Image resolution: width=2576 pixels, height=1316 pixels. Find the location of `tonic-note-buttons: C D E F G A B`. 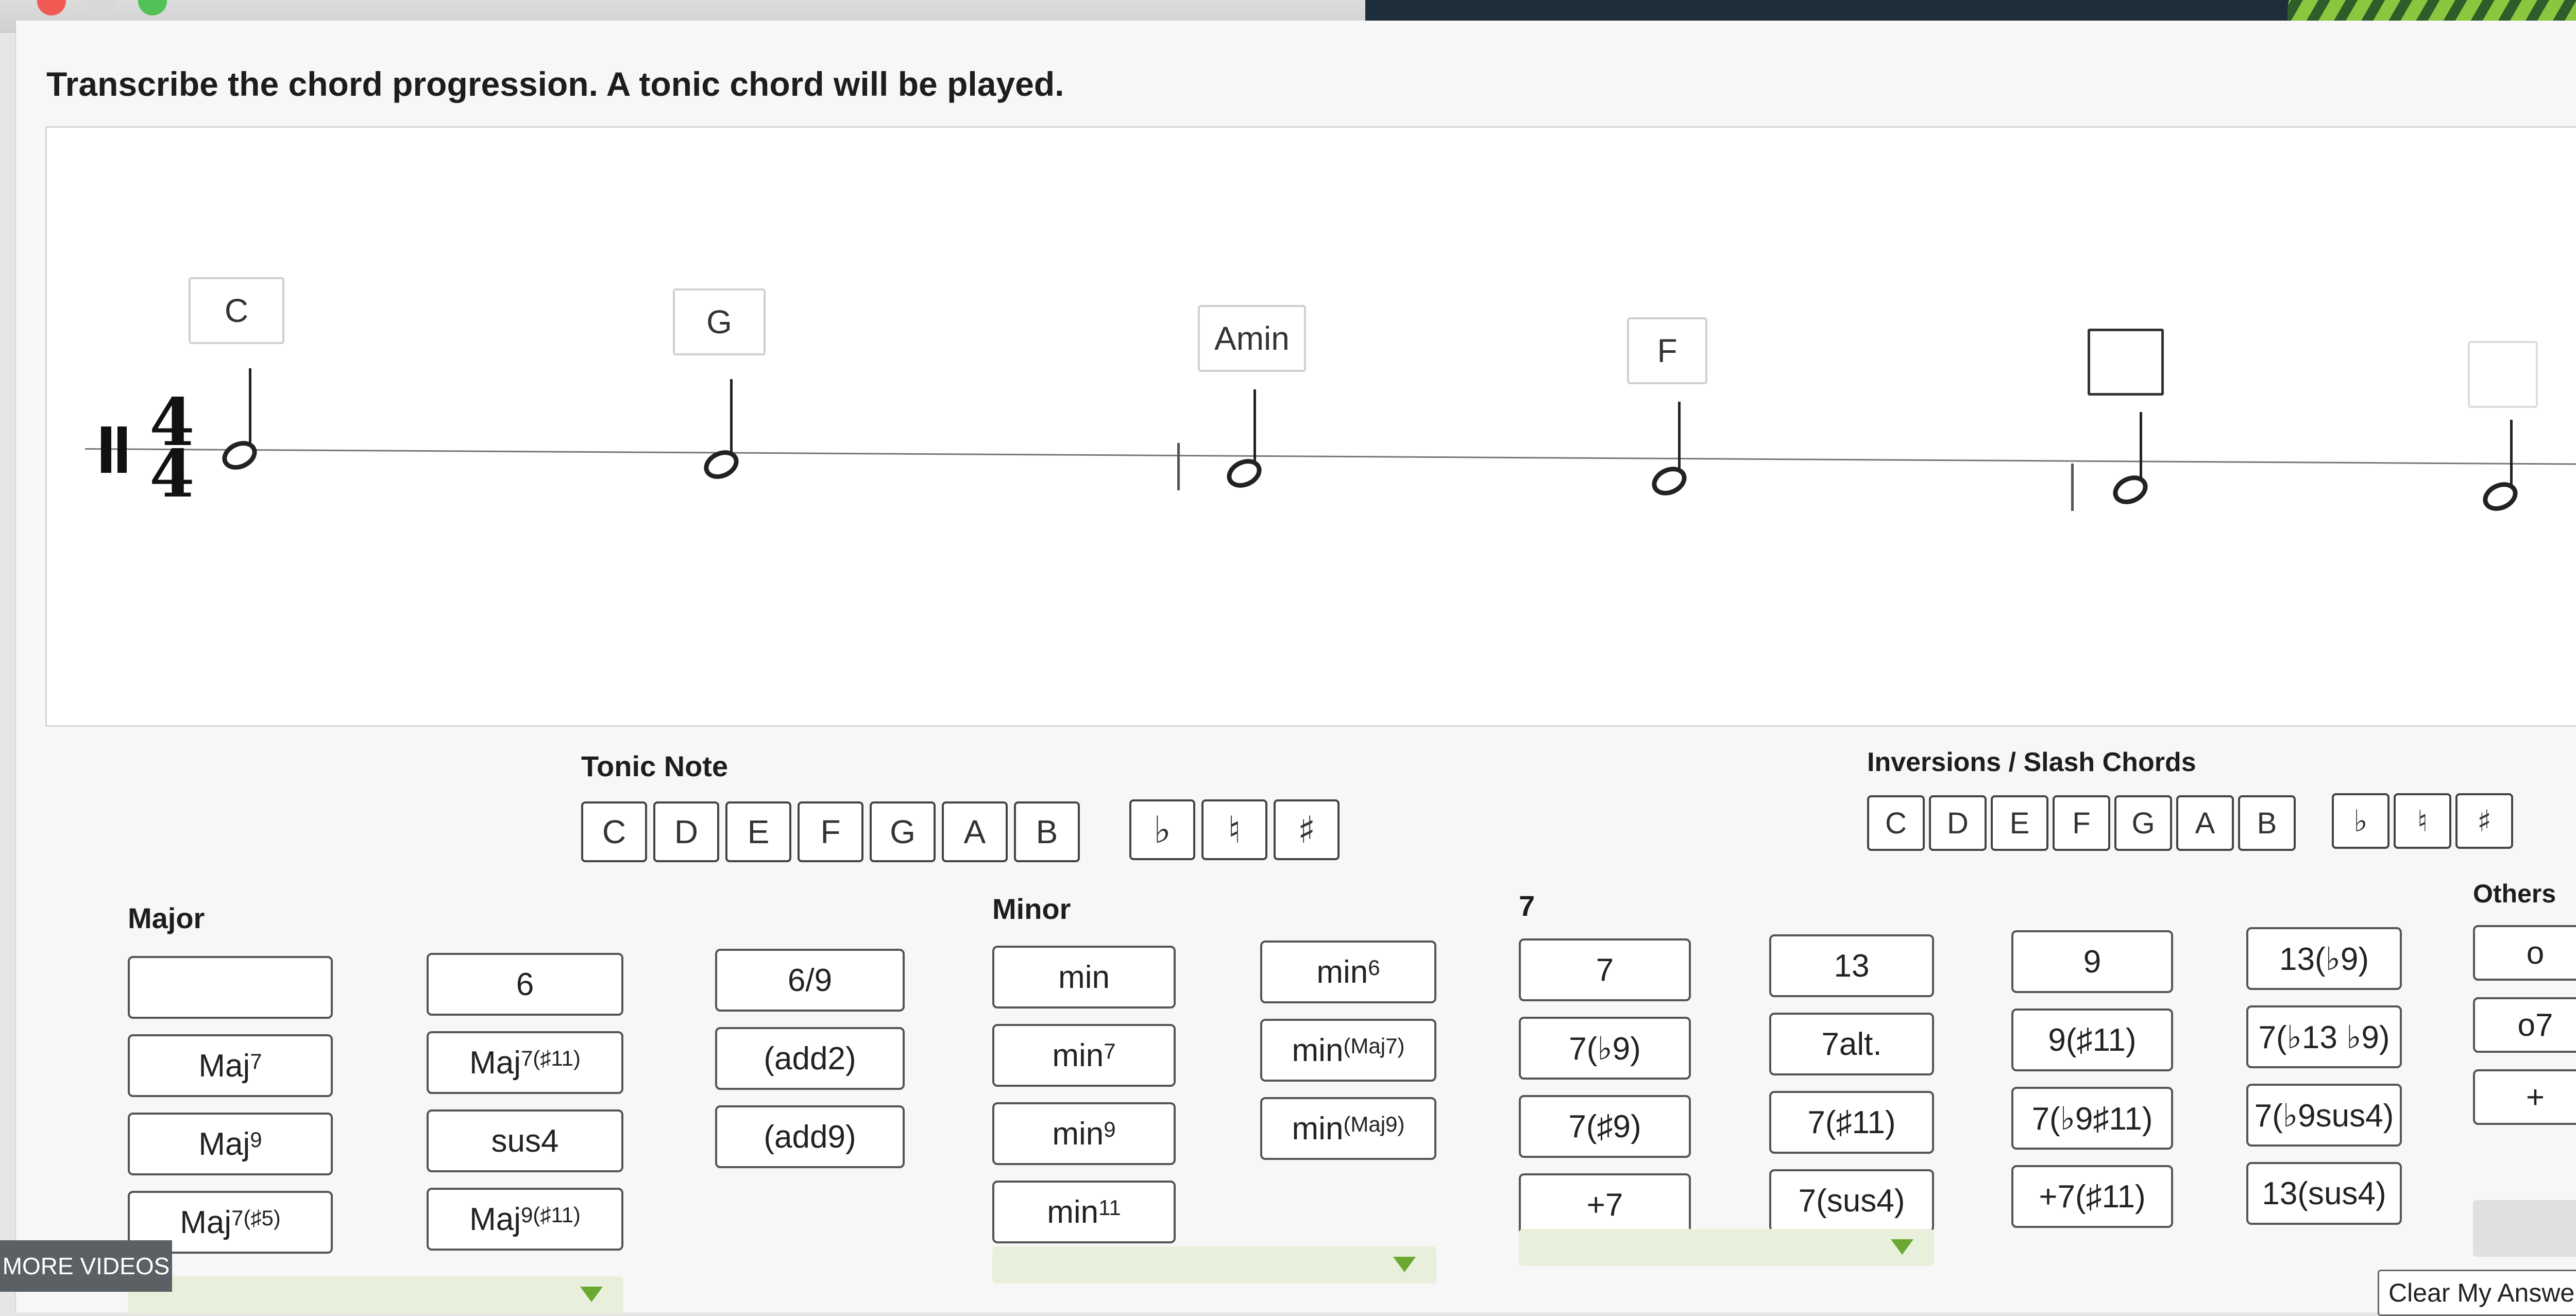

tonic-note-buttons: C D E F G A B is located at coordinates (830, 831).